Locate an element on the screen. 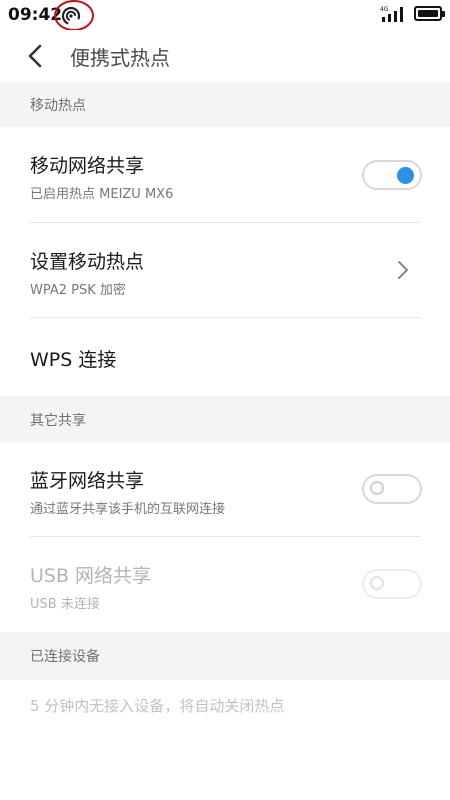 Image resolution: width=450 pixels, height=800 pixels. setup-hotspot-row: 设置移动热点 WPA2 PSK 加密 is located at coordinates (225, 270).